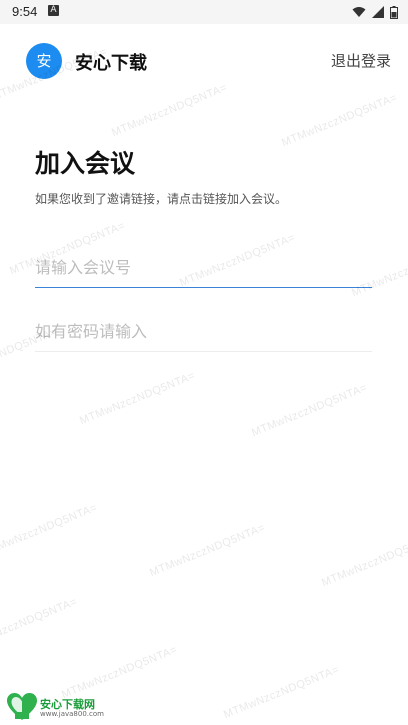 This screenshot has width=408, height=725. I want to click on status-time: 9:54, so click(25, 11).